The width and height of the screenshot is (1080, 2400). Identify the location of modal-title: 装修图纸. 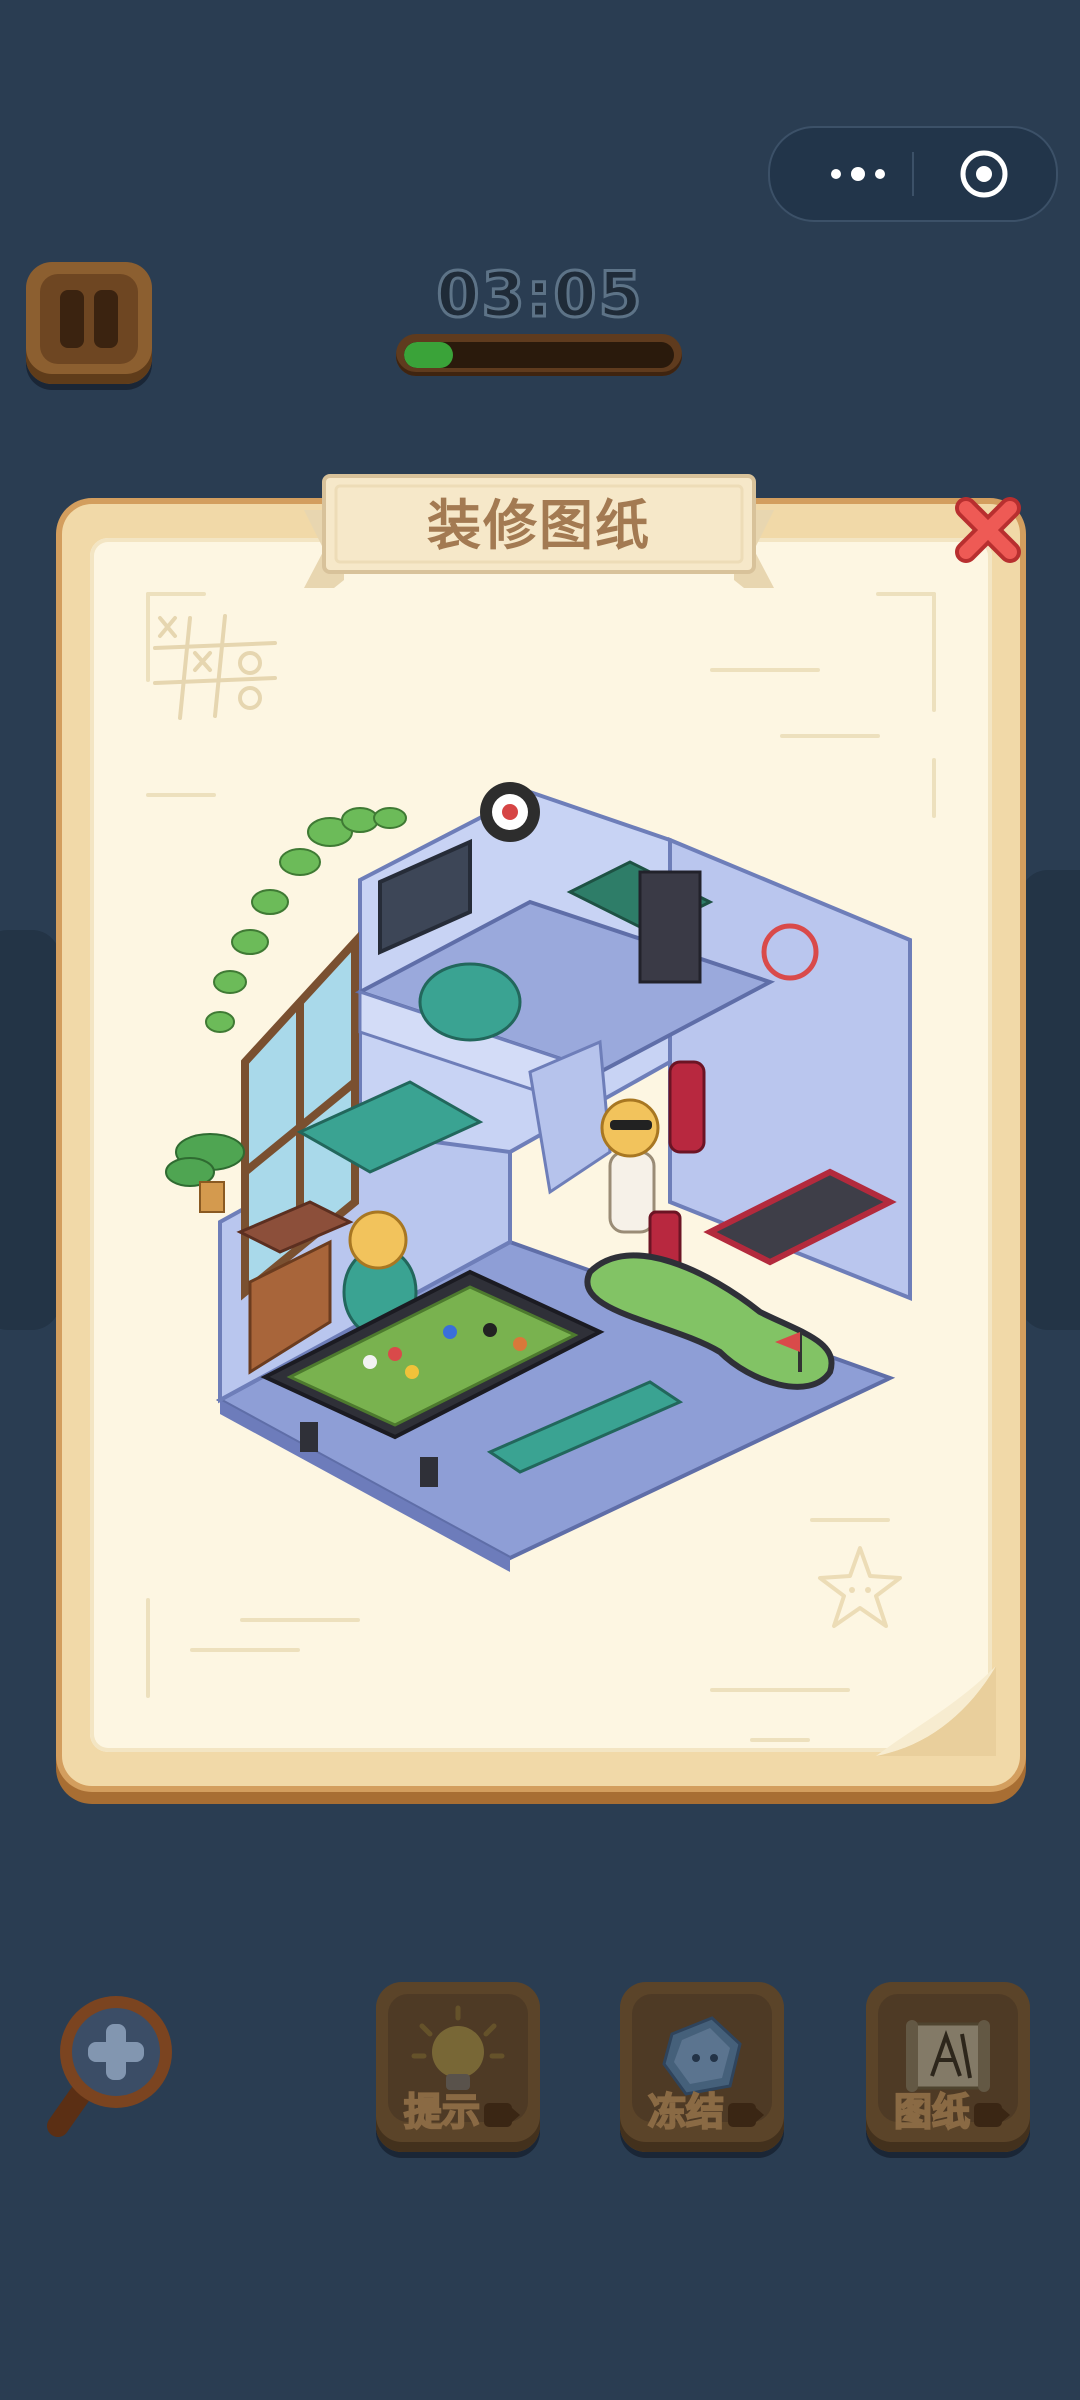
(539, 525).